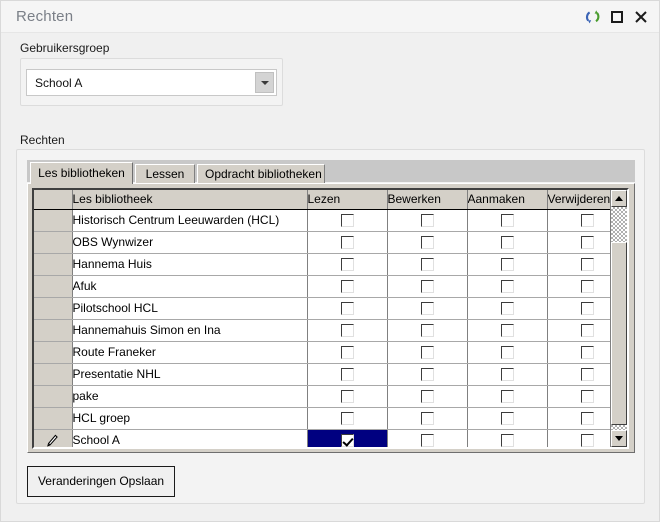  Describe the element at coordinates (427, 200) in the screenshot. I see `column-header-bewerken: Bewerken` at that location.